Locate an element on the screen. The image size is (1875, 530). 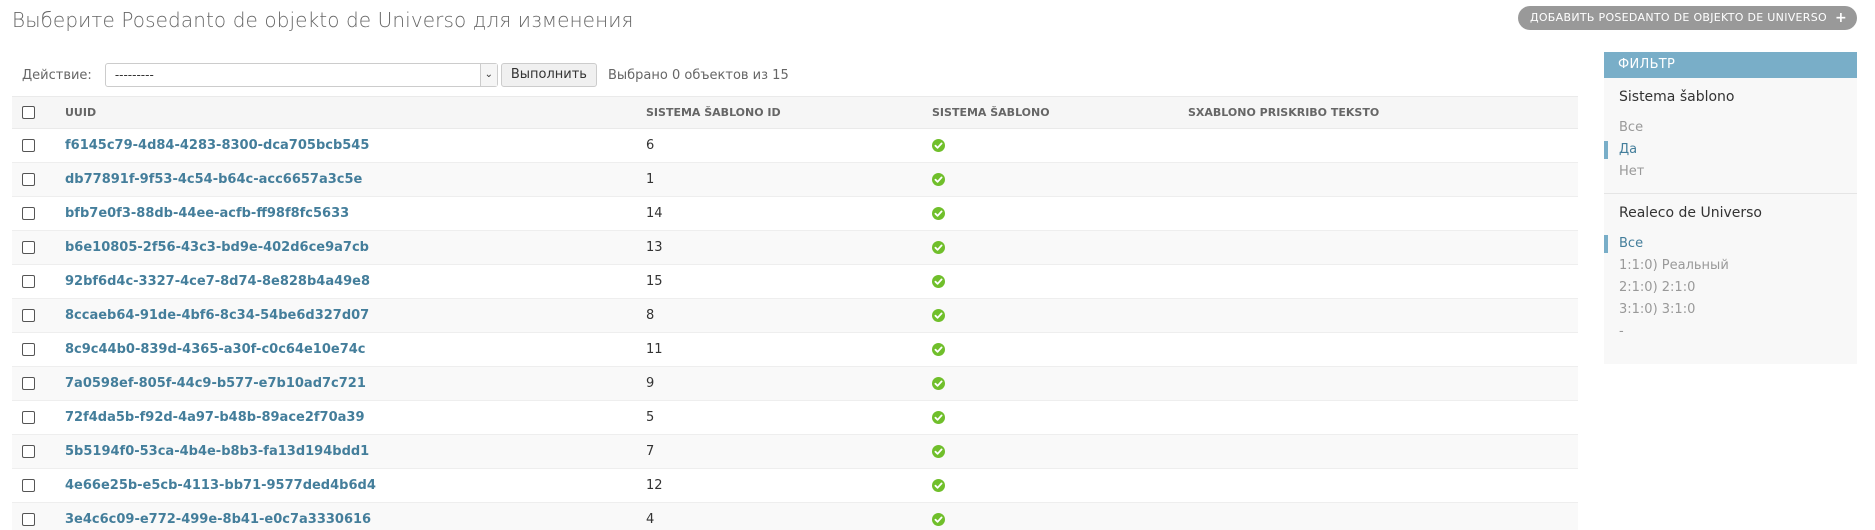
uuid-cell: 8ccaeb64-91de-4bf6-8c34-54be6d327d07 is located at coordinates (349, 315).